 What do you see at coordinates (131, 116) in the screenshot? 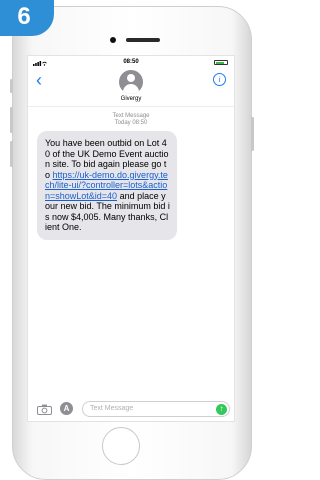
I see `thread-label: Text Message` at bounding box center [131, 116].